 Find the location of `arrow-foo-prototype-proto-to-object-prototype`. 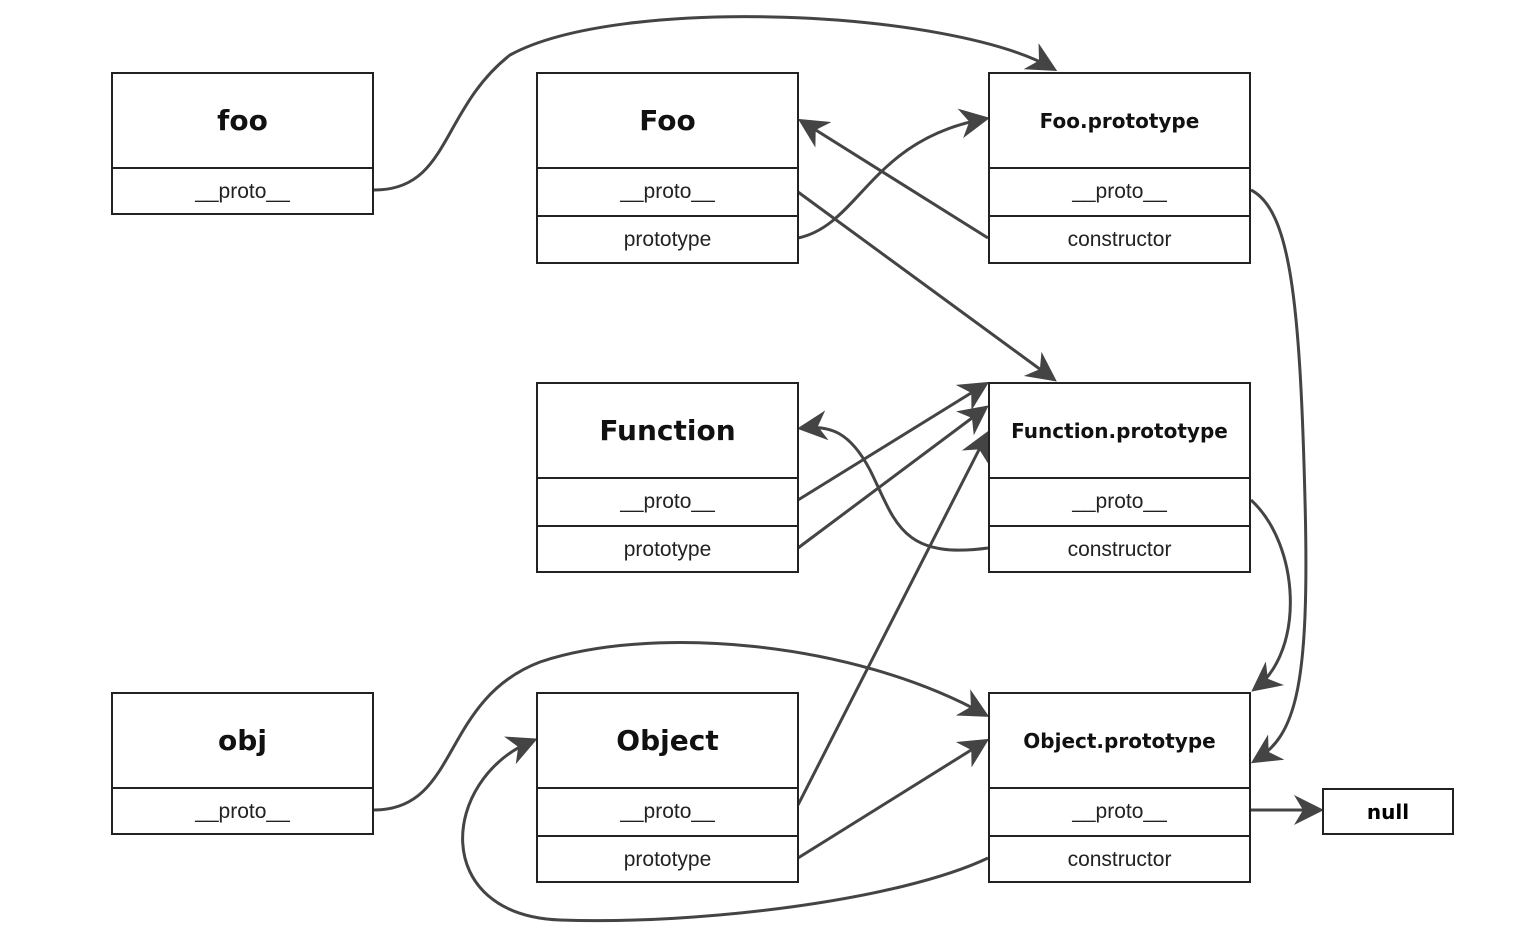

arrow-foo-prototype-proto-to-object-prototype is located at coordinates (1279, 476).